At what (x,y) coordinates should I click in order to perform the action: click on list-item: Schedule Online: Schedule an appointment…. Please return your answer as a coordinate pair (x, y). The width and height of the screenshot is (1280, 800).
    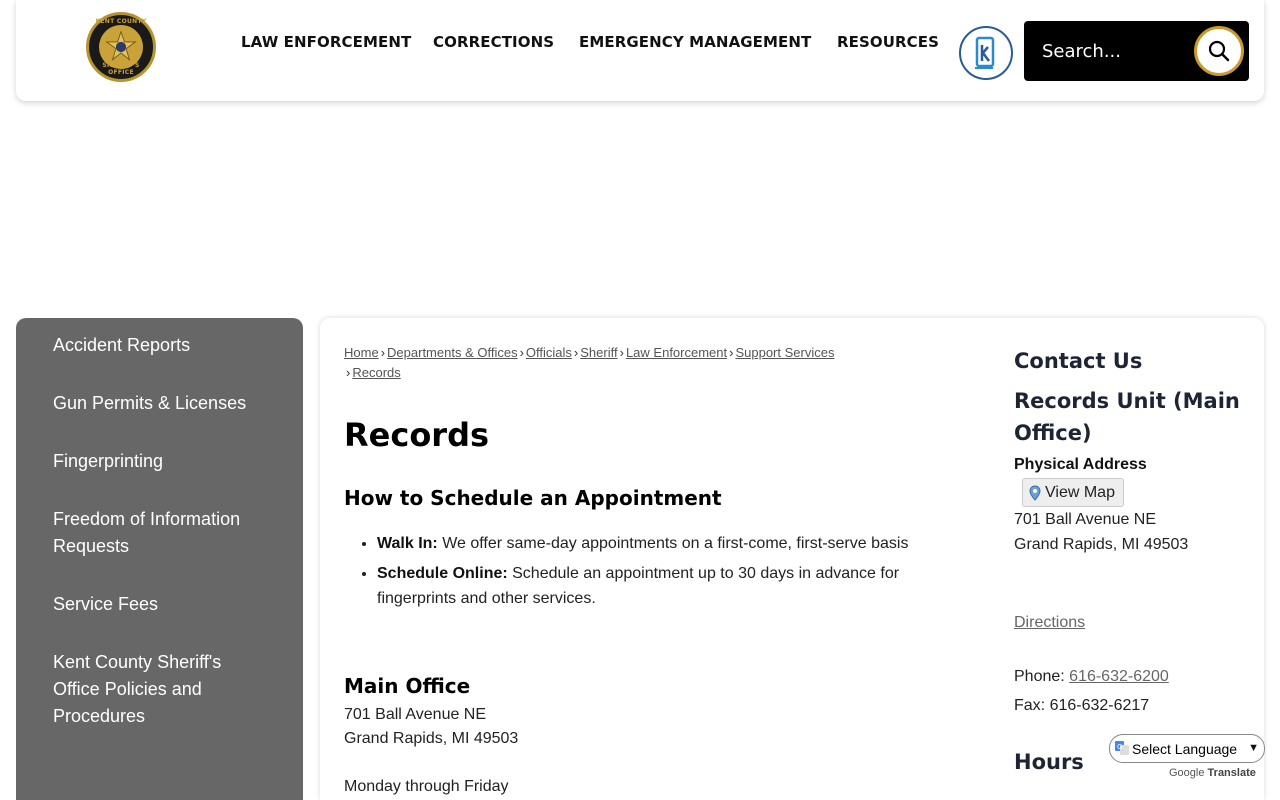
    Looking at the image, I should click on (657, 586).